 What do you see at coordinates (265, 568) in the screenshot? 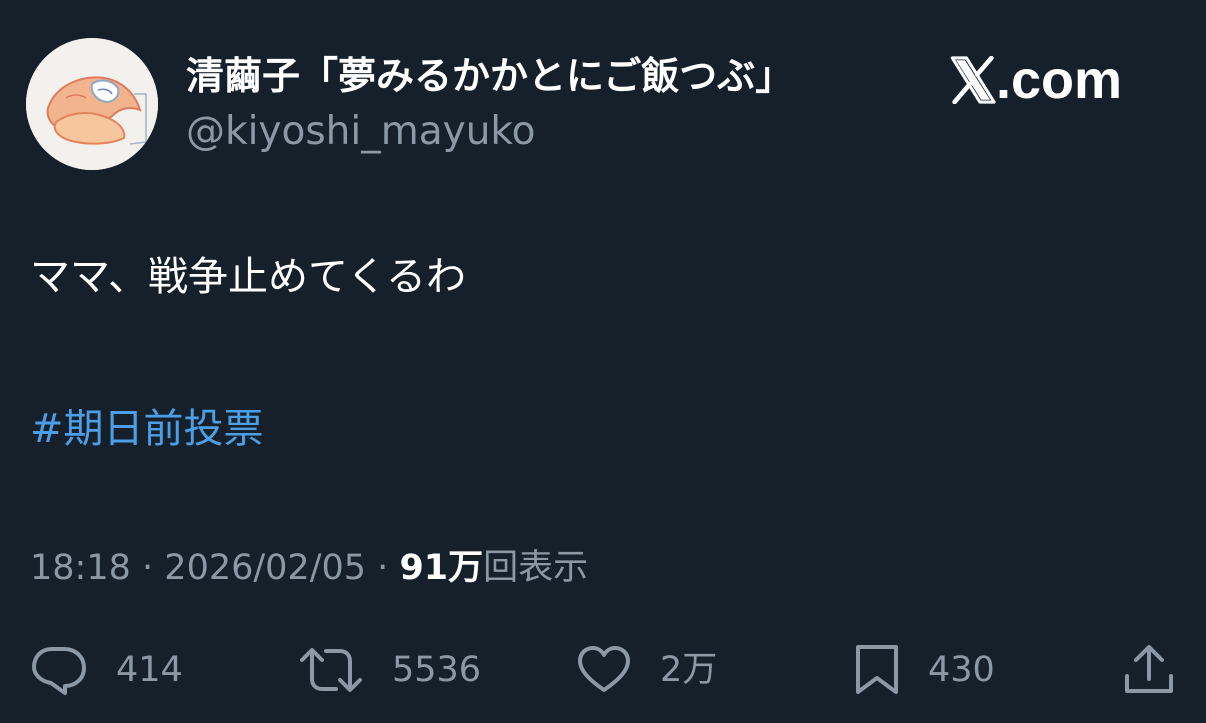
I see `tweet-date: 2026/02/05` at bounding box center [265, 568].